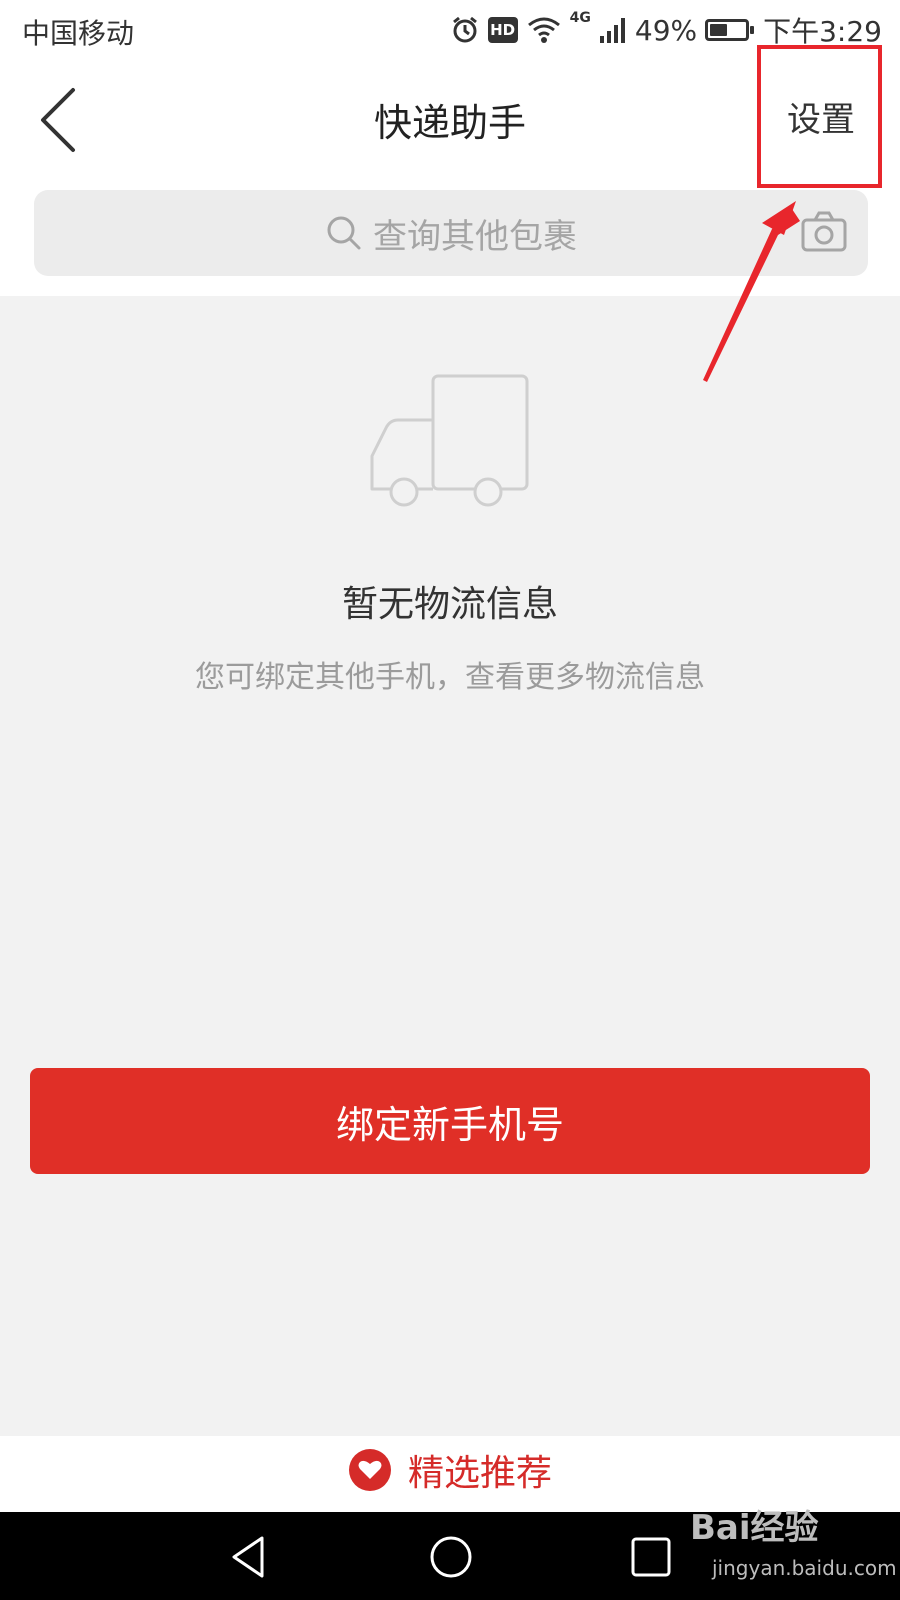  What do you see at coordinates (819, 116) in the screenshot?
I see `settings-highlight-box` at bounding box center [819, 116].